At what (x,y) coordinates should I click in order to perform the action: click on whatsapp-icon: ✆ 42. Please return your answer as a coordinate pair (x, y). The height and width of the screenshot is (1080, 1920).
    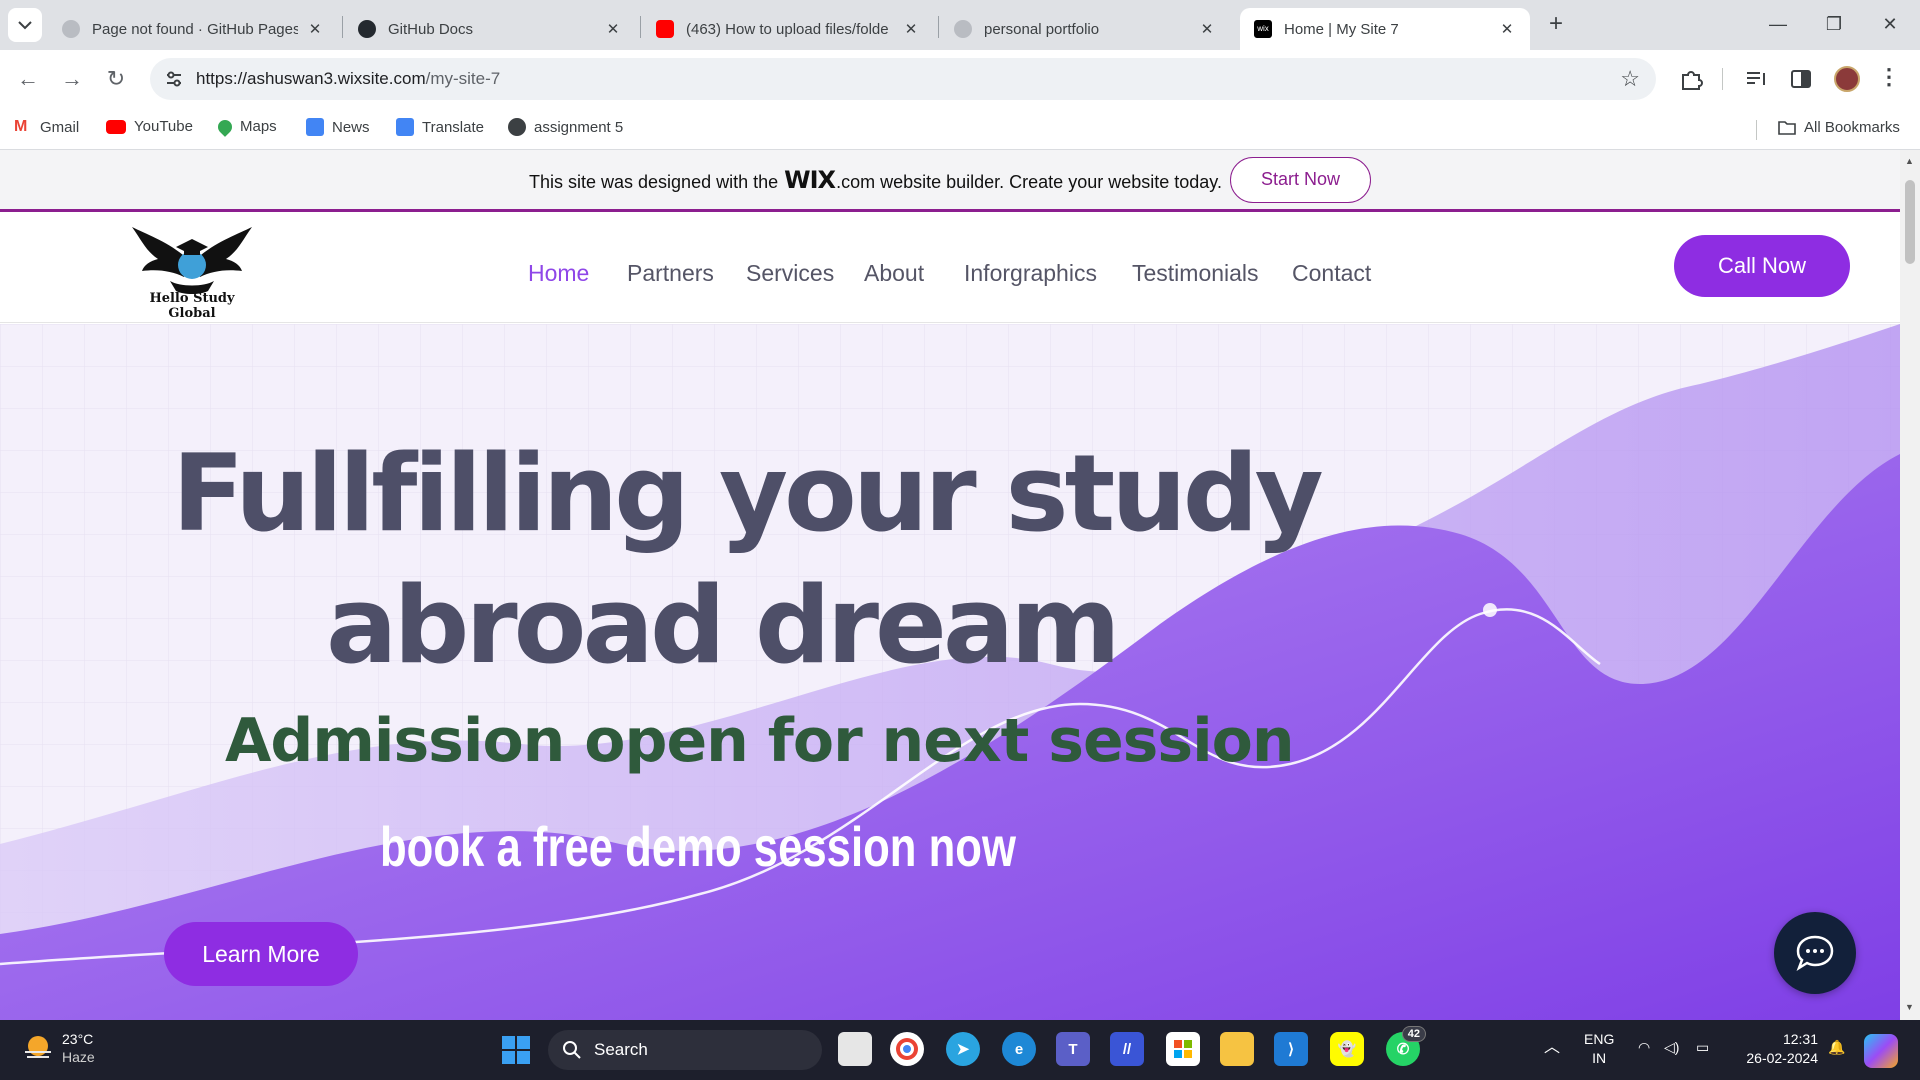
    Looking at the image, I should click on (1406, 1046).